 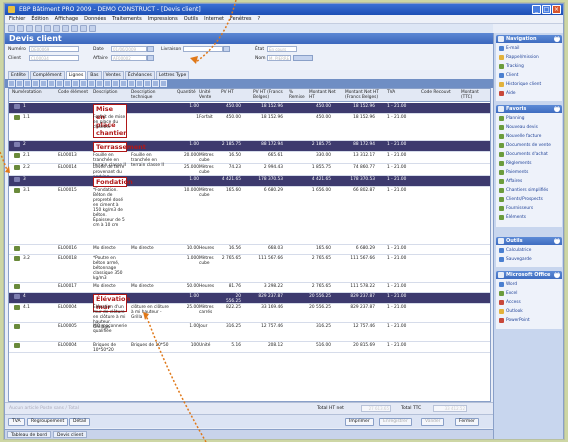 I want to click on tva-button: TVA, so click(x=16, y=422).